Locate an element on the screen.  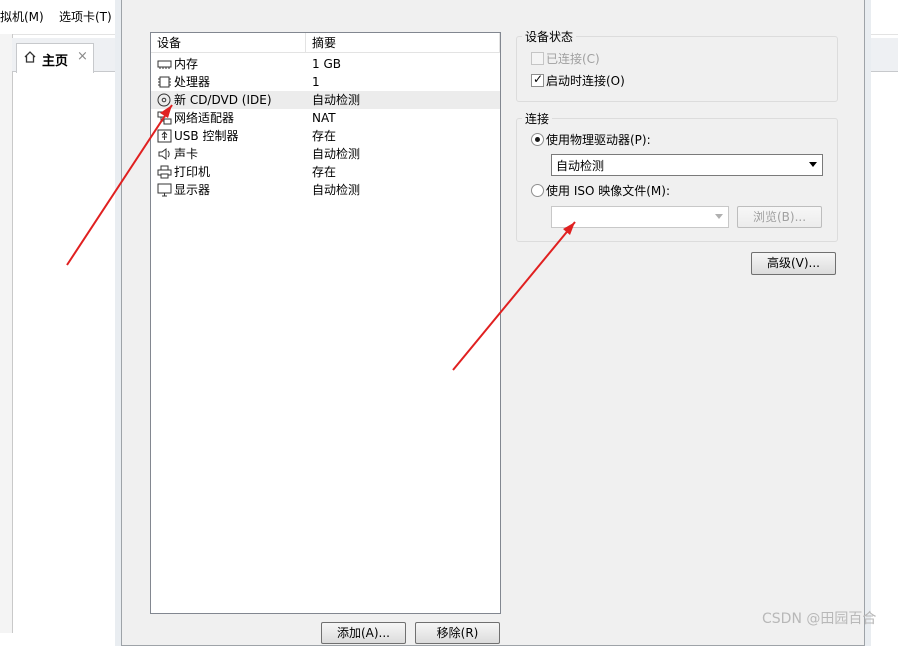
close-icon: × is located at coordinates (82, 56).